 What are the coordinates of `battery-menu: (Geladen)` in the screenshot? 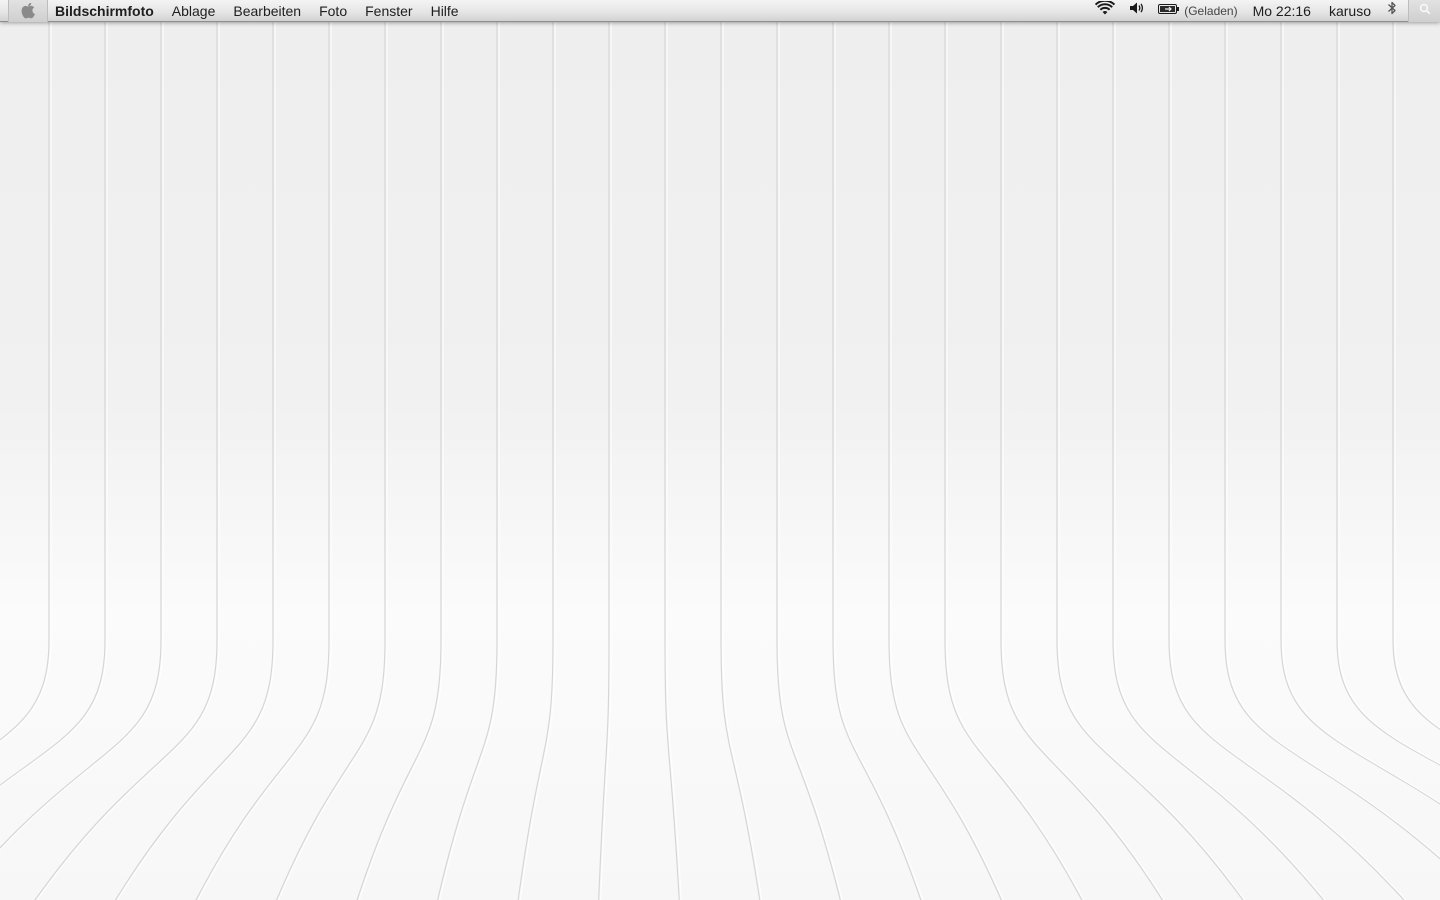 It's located at (1197, 11).